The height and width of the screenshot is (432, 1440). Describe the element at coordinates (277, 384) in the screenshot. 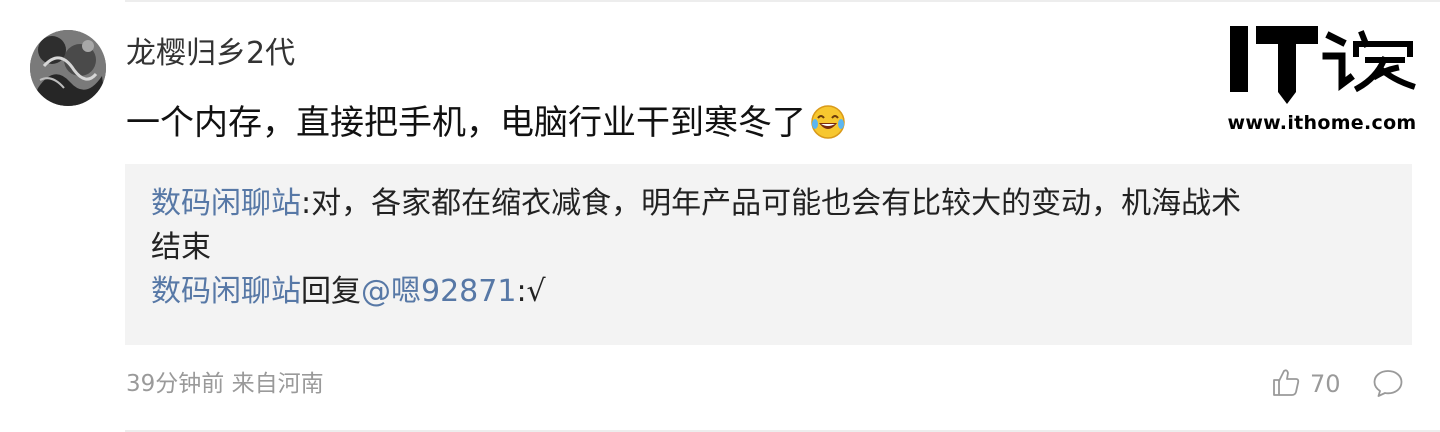

I see `comment-location: 来自河南` at that location.